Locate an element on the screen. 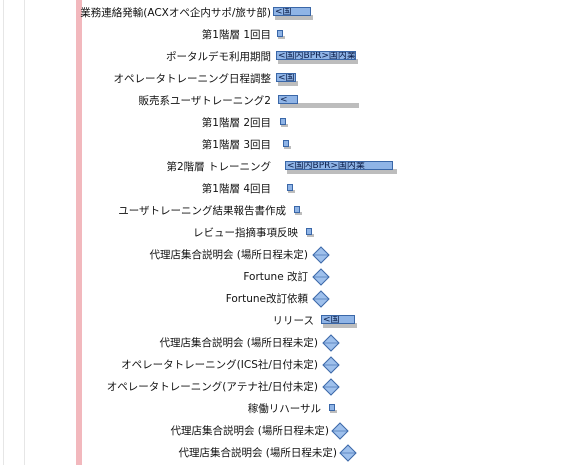  task-row: 第1階層 3回目 is located at coordinates (294, 145).